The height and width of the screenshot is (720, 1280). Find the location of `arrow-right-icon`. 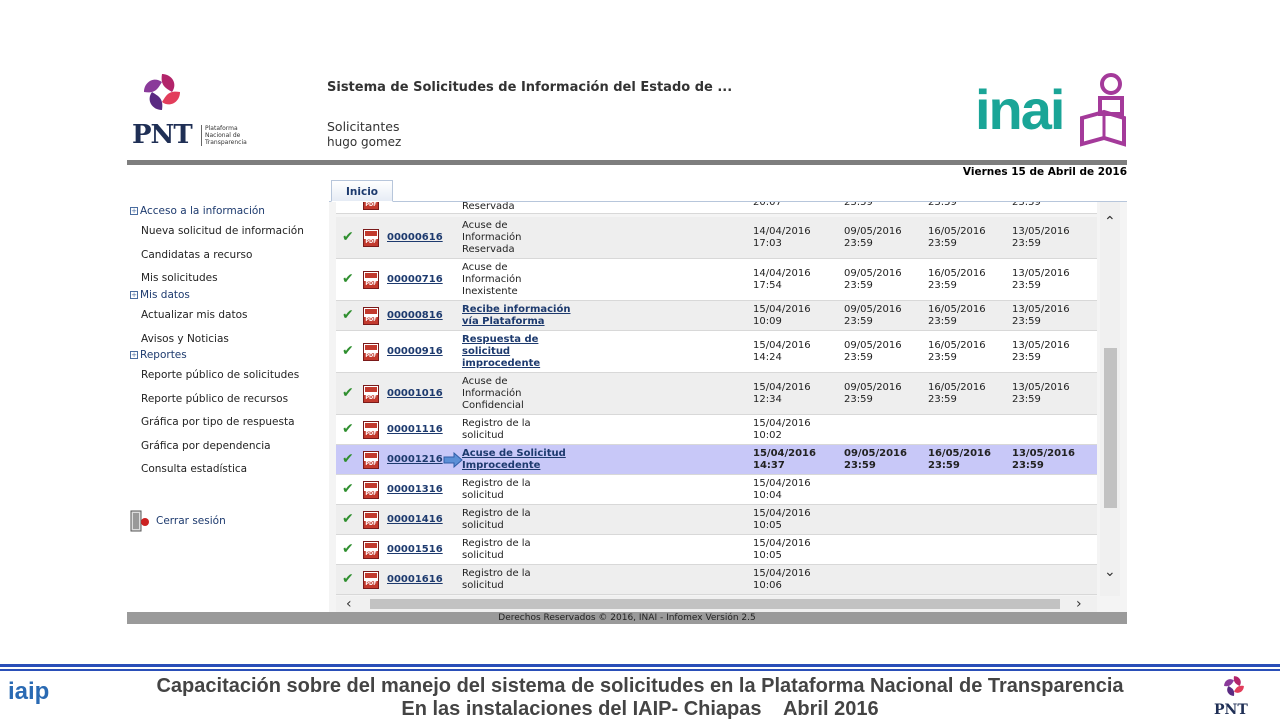

arrow-right-icon is located at coordinates (453, 460).